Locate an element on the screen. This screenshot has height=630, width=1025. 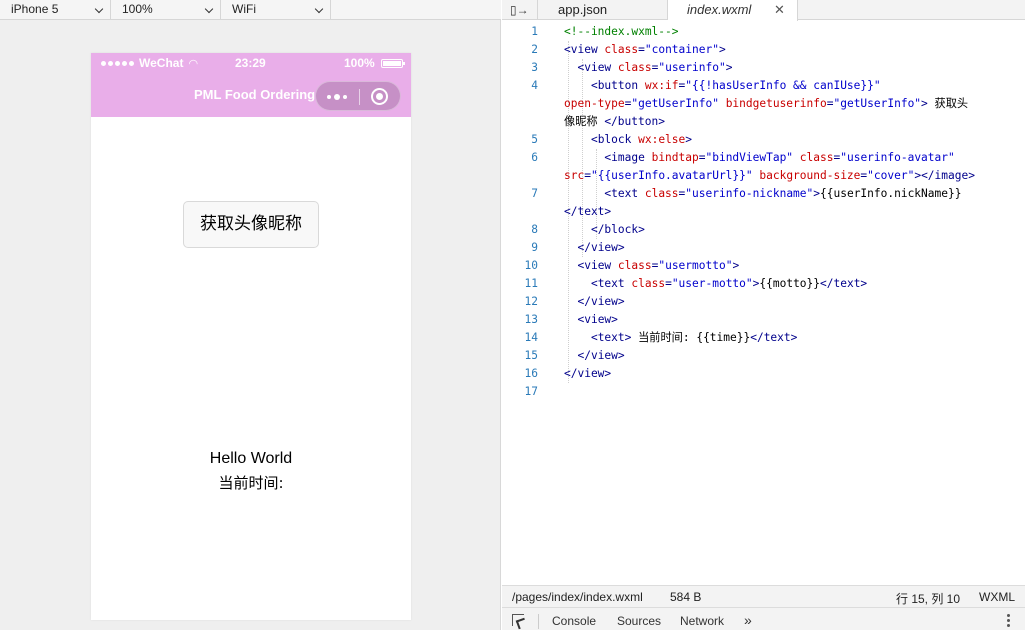
get-userinfo-button: 获取头像昵称 is located at coordinates (251, 224).